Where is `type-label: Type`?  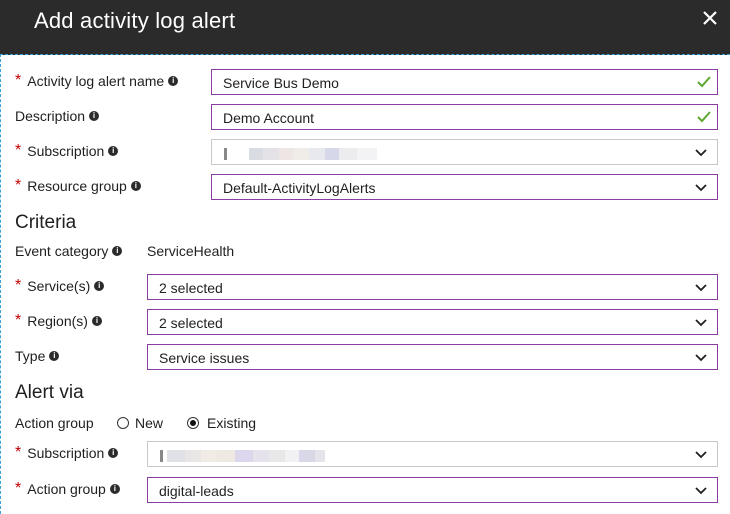
type-label: Type is located at coordinates (30, 356).